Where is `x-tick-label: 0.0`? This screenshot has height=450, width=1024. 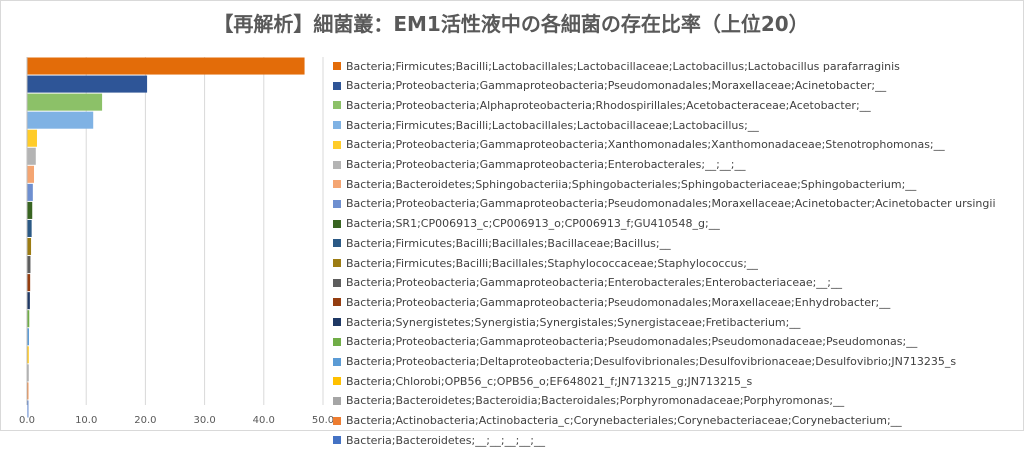
x-tick-label: 0.0 is located at coordinates (27, 420).